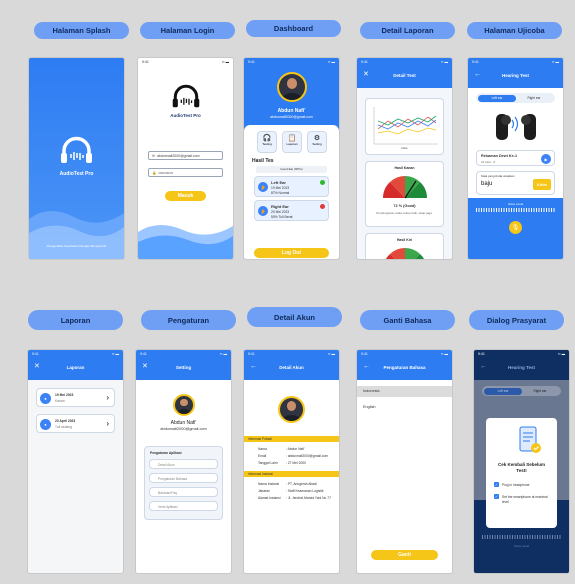 The width and height of the screenshot is (575, 584). I want to click on label-ganti-bahasa: Ganti Bahasa, so click(407, 320).